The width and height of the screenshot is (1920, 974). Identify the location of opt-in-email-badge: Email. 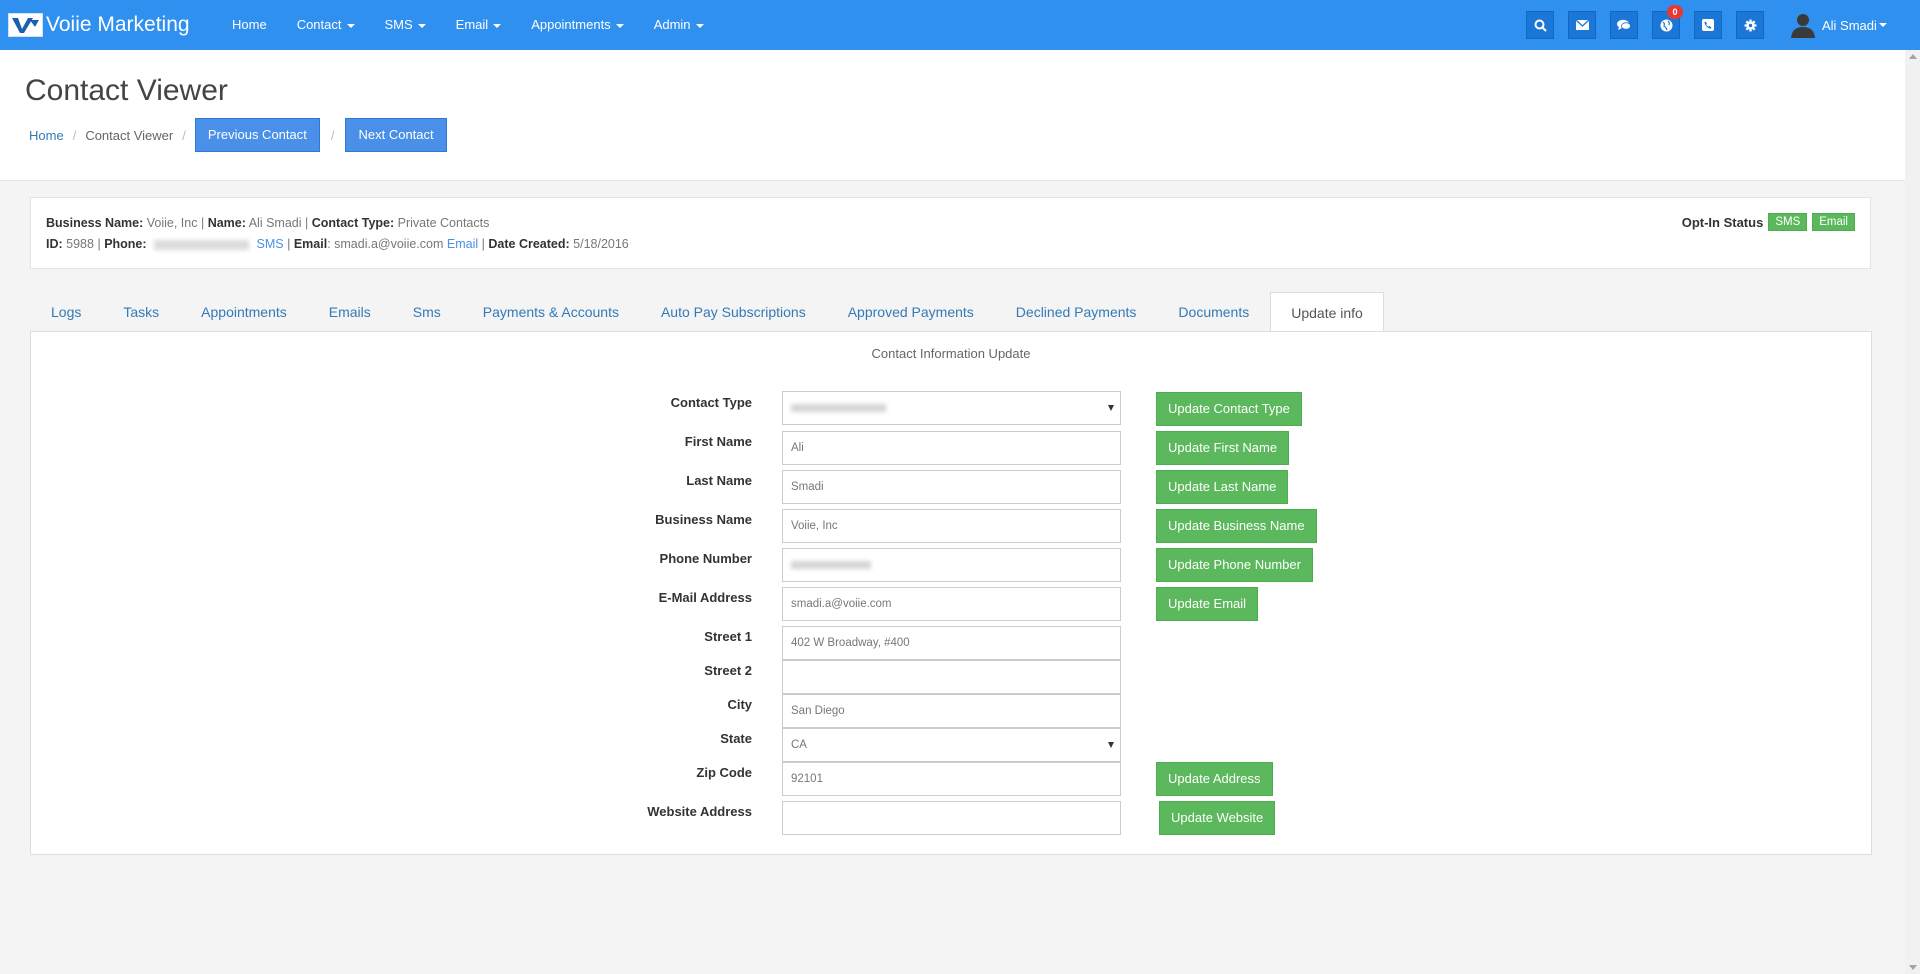
(1833, 222).